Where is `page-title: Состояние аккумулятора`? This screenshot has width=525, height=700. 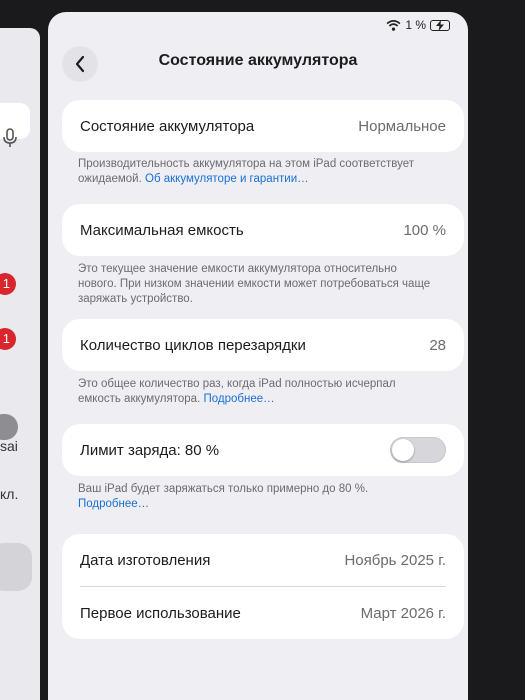
page-title: Состояние аккумулятора is located at coordinates (258, 60).